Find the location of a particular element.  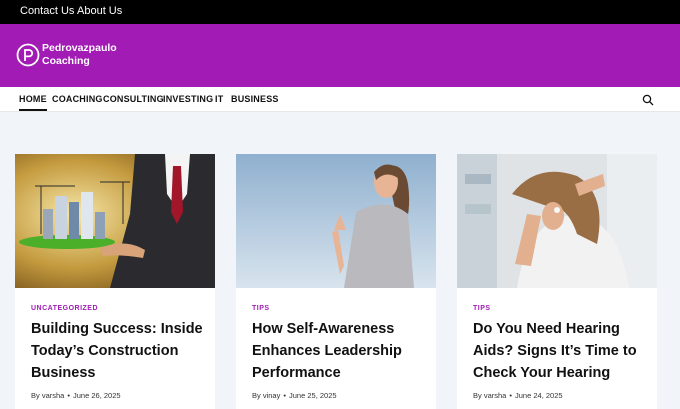

nav-item-home: HOME is located at coordinates (33, 102).